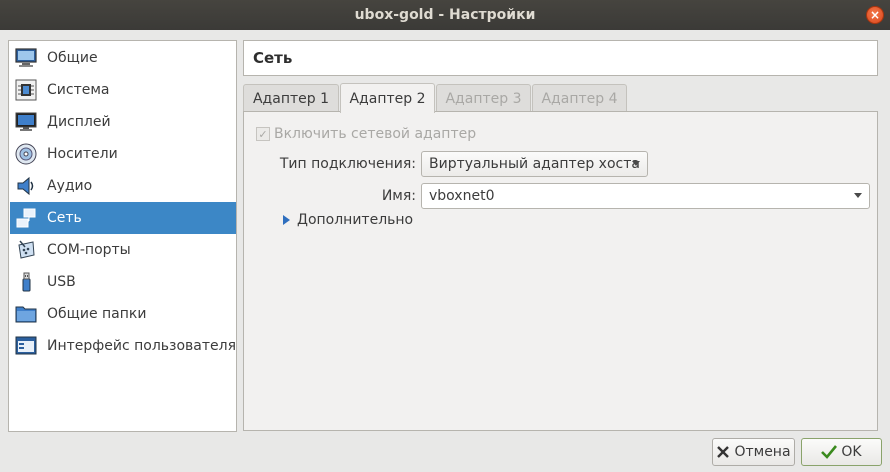 This screenshot has width=890, height=472. I want to click on attached-to-label: Тип подключения:, so click(347, 164).